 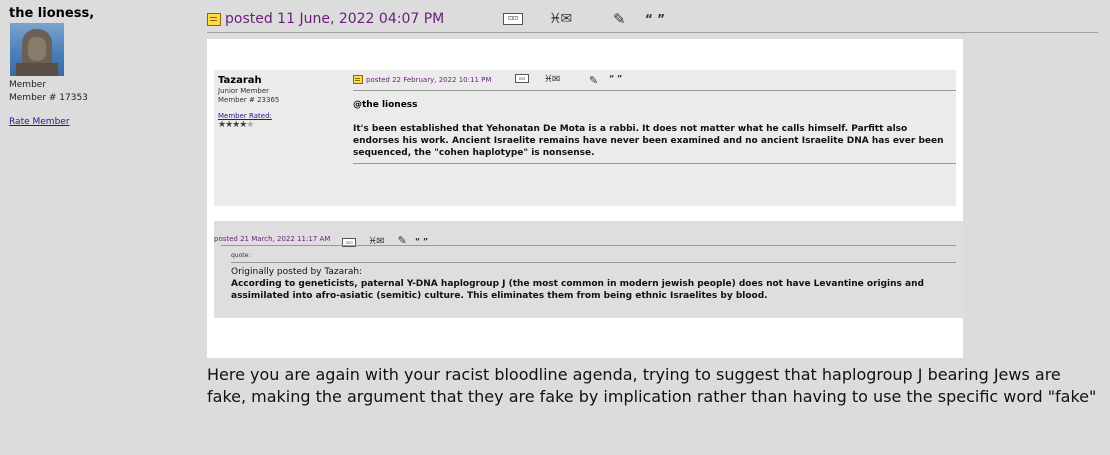 What do you see at coordinates (272, 238) in the screenshot?
I see `nested-quote-date: posted 21 March, 2022 11:17 AM` at bounding box center [272, 238].